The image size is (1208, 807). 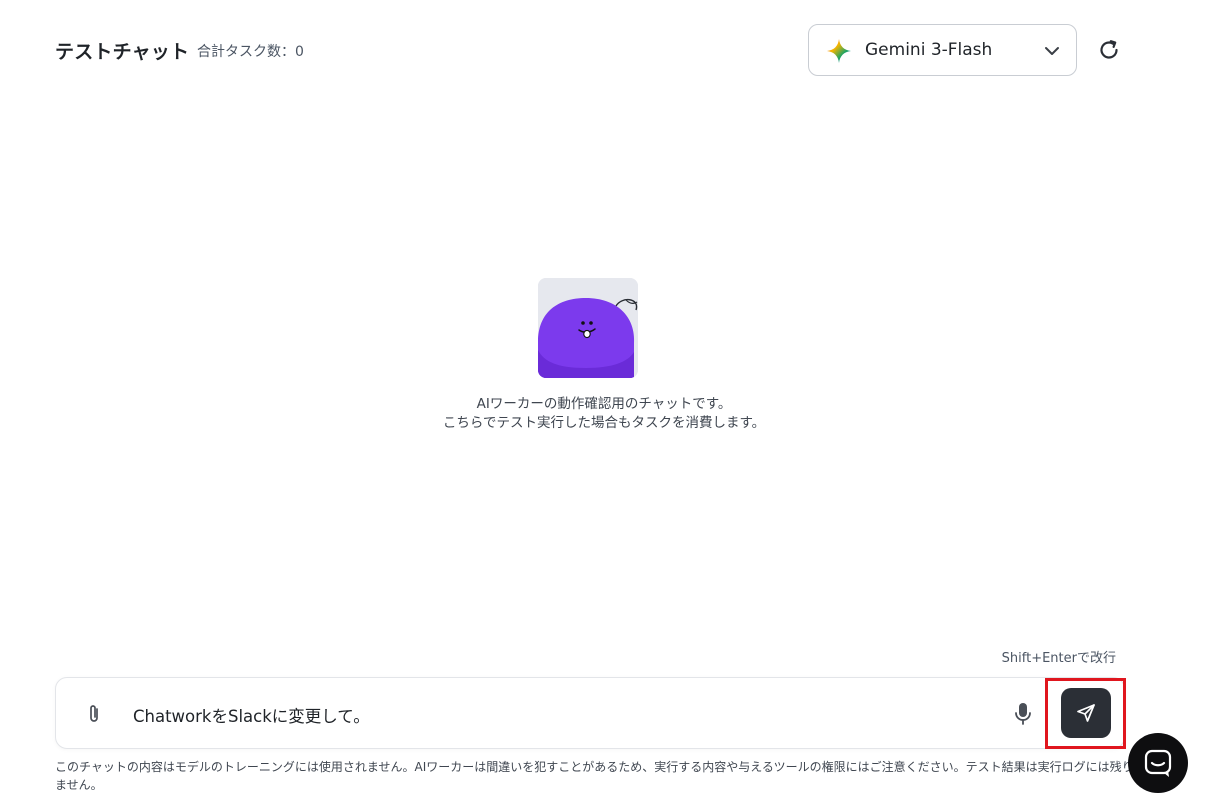 I want to click on support-chat-launcher, so click(x=1158, y=763).